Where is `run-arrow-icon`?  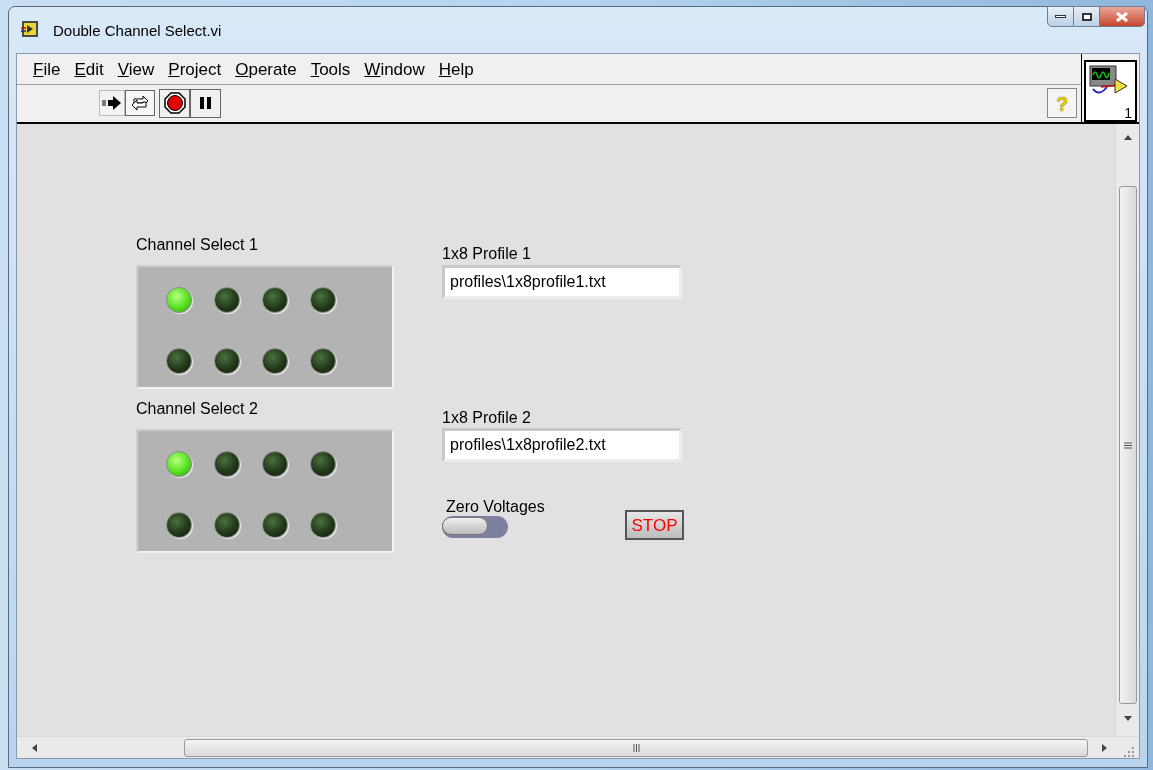
run-arrow-icon is located at coordinates (112, 103).